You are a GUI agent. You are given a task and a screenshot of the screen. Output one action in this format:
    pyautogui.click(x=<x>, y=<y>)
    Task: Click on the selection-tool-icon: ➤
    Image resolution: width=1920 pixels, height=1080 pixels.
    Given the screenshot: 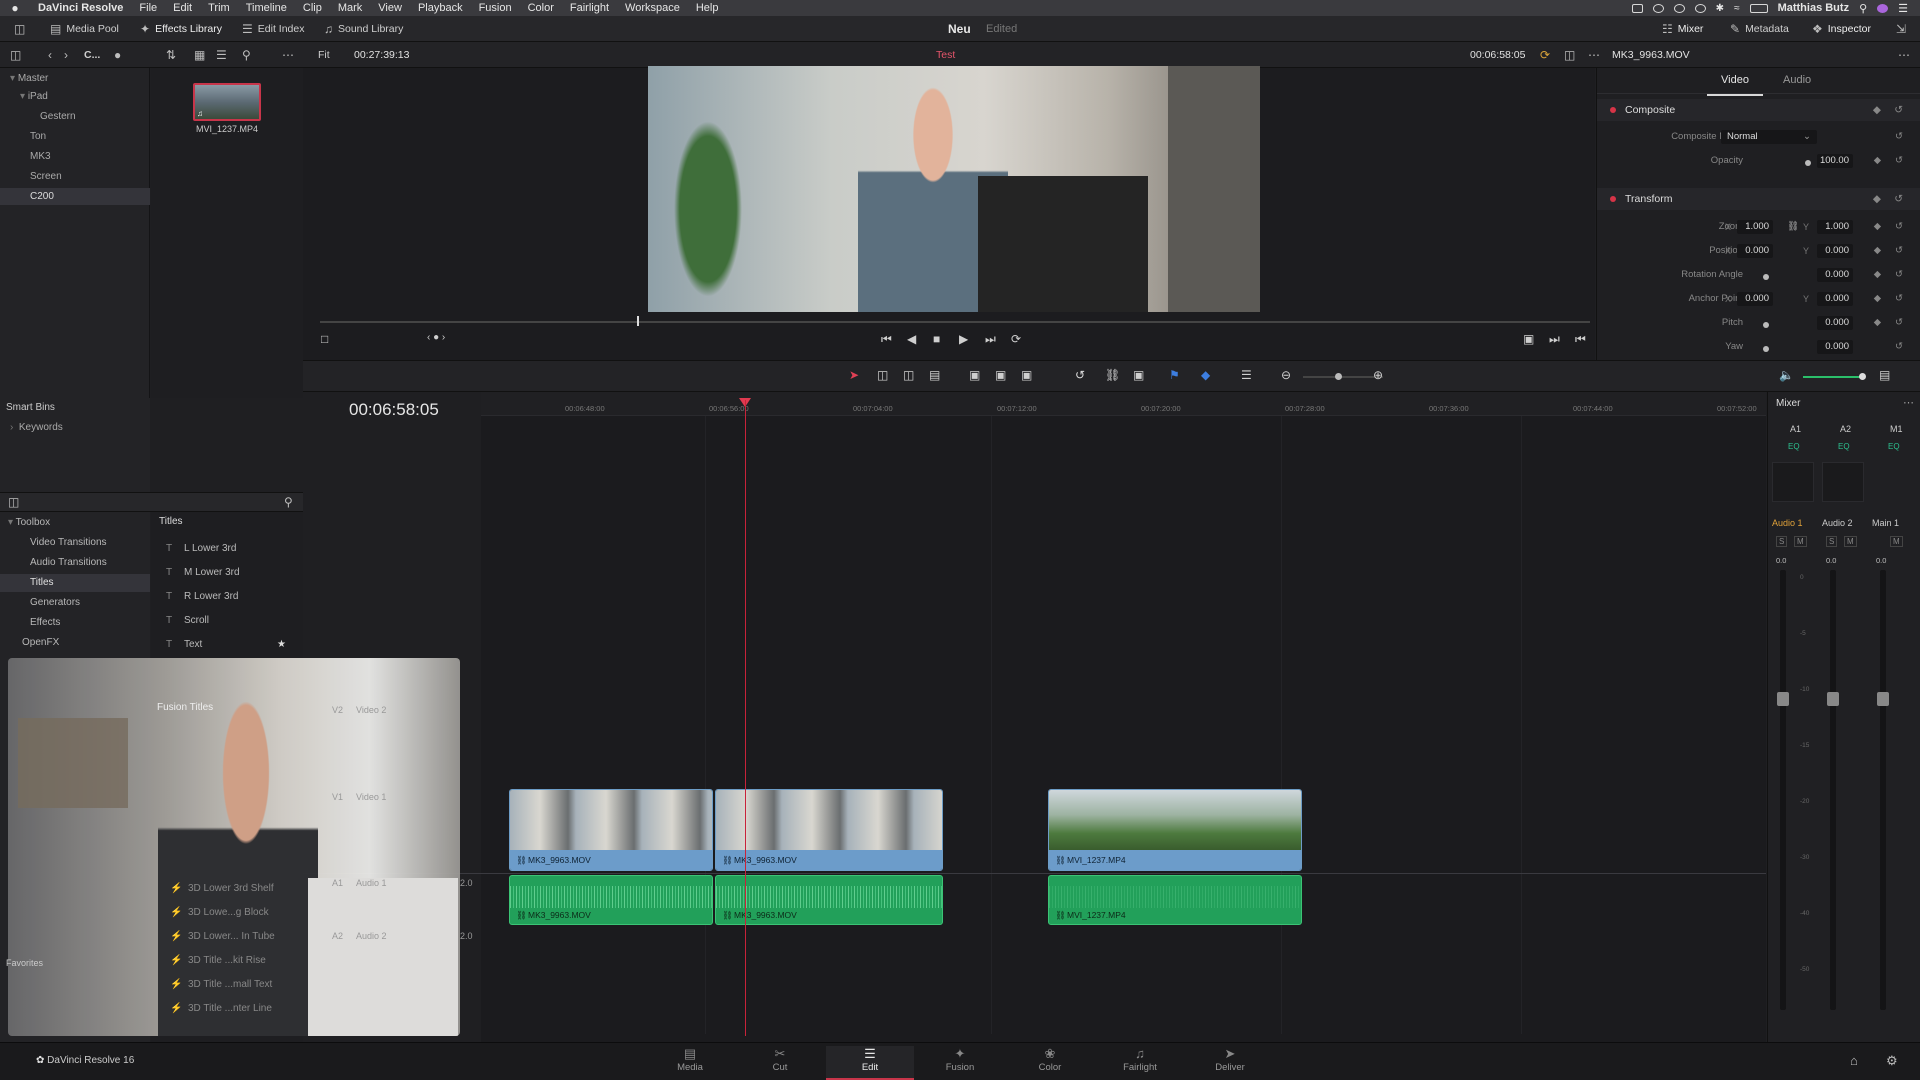 What is the action you would take?
    pyautogui.click(x=854, y=375)
    